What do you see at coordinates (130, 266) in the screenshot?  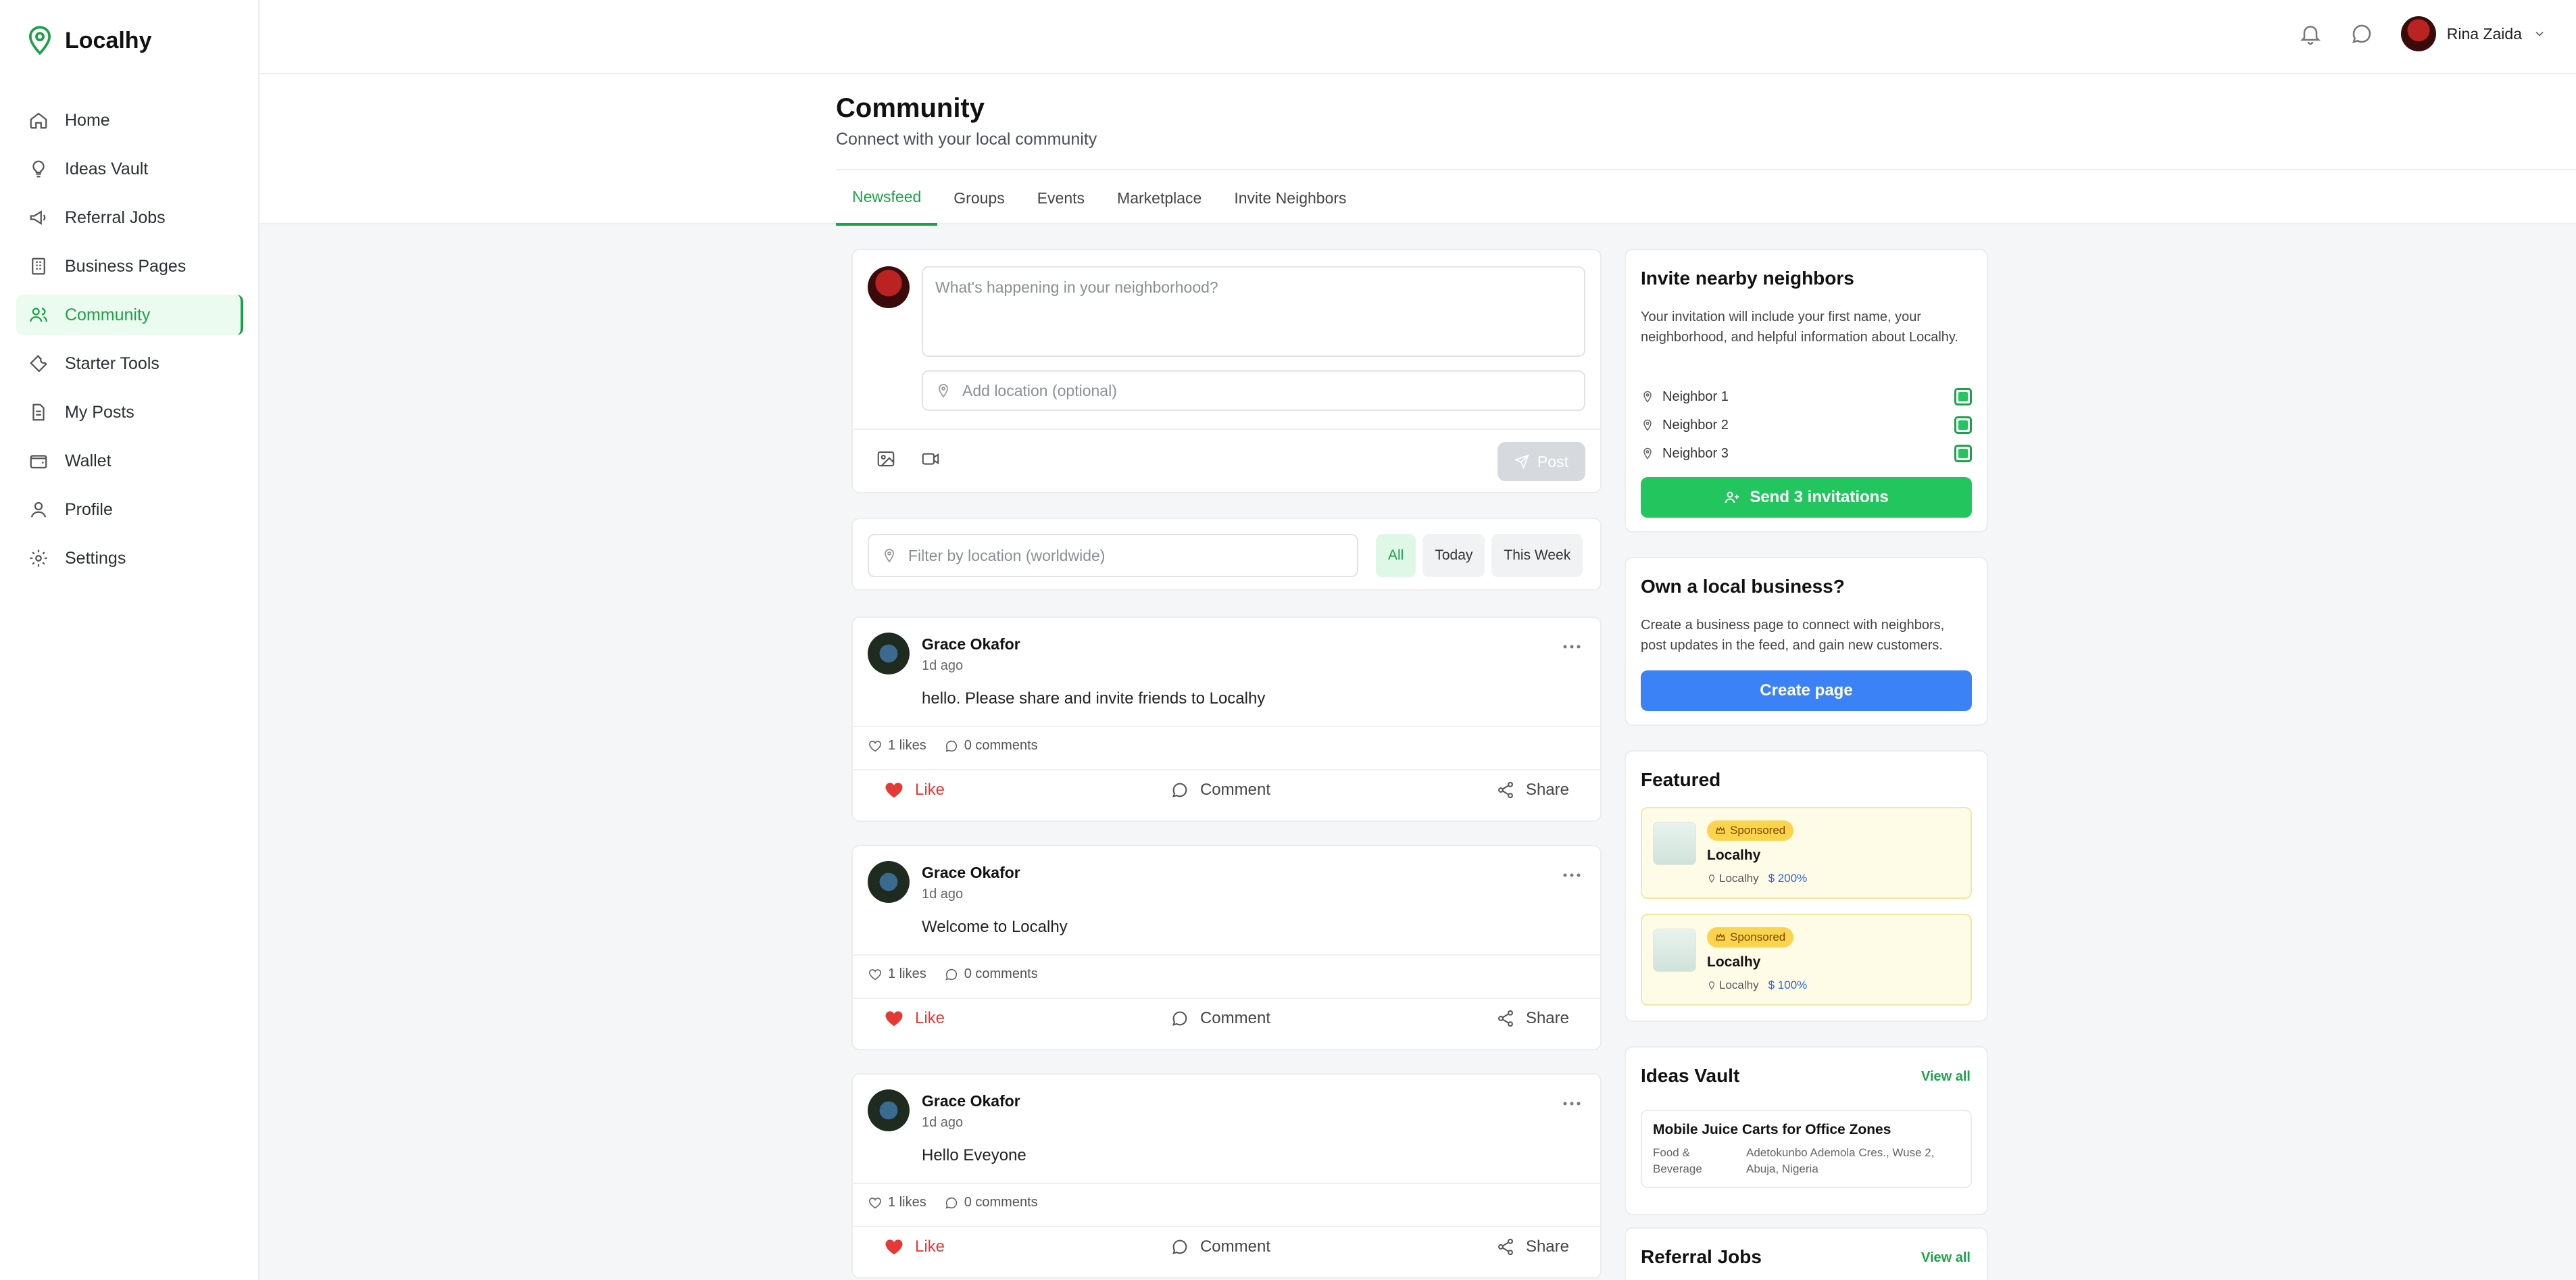 I see `sidebar-item-business-pages: Business Pages` at bounding box center [130, 266].